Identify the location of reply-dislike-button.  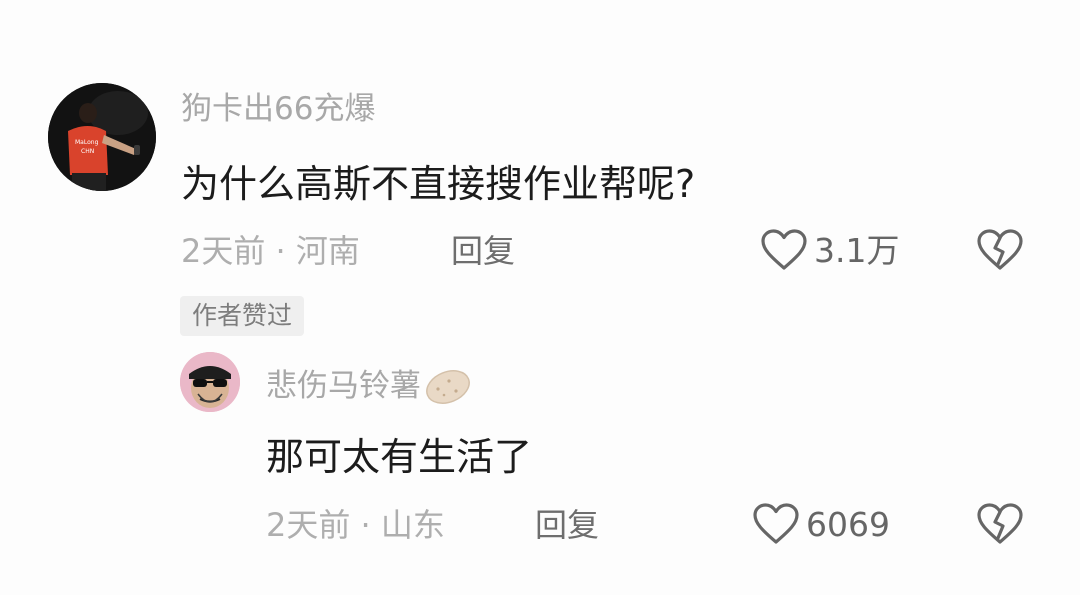
(1000, 526).